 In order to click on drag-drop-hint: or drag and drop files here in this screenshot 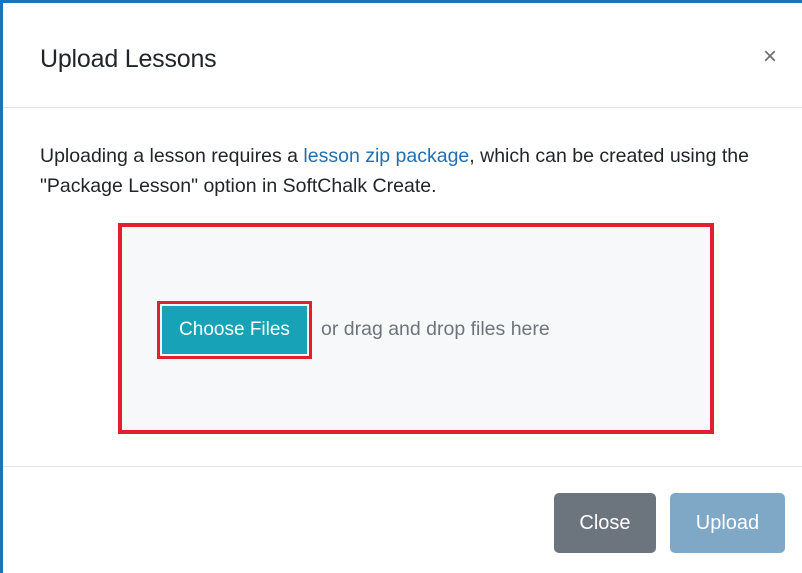, I will do `click(435, 329)`.